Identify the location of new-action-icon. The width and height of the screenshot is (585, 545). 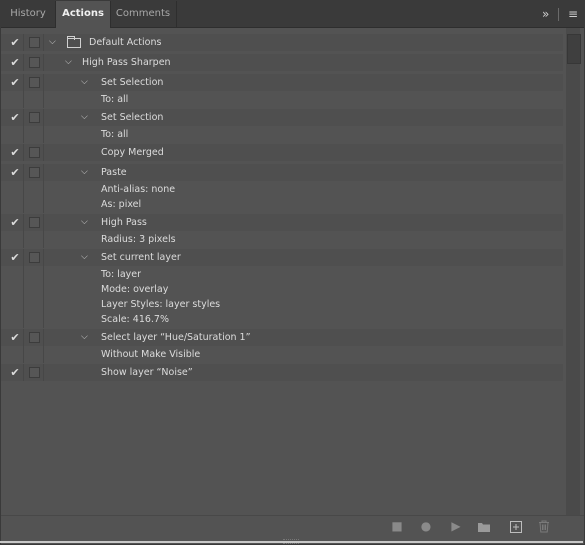
(516, 526).